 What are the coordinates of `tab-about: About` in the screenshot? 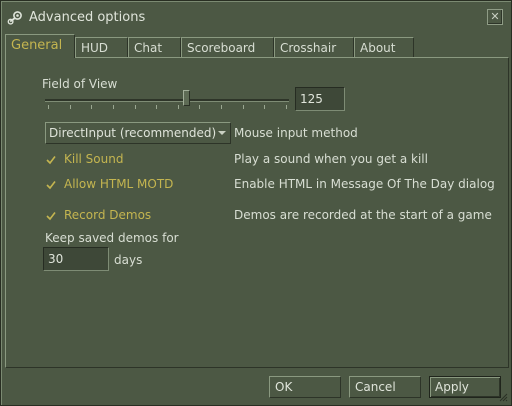 It's located at (384, 47).